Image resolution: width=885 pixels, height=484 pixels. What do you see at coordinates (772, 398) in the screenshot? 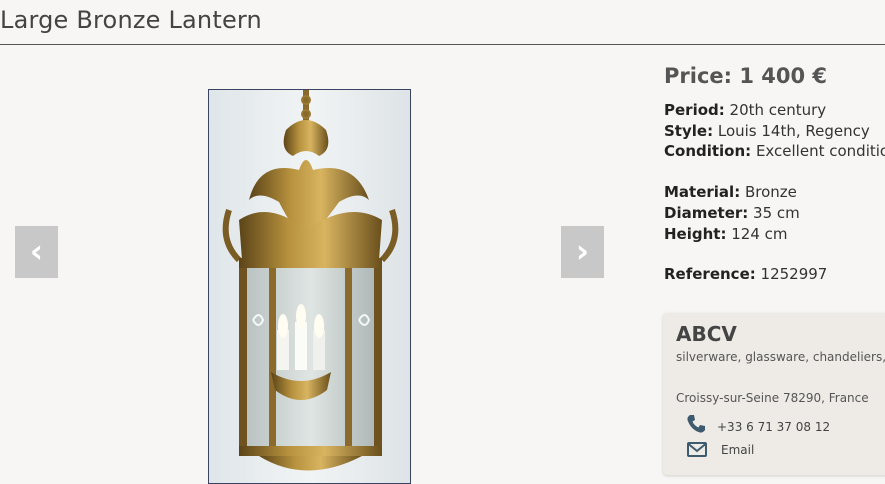
I see `dealer-address: Croissy-sur-Seine 78290, France` at bounding box center [772, 398].